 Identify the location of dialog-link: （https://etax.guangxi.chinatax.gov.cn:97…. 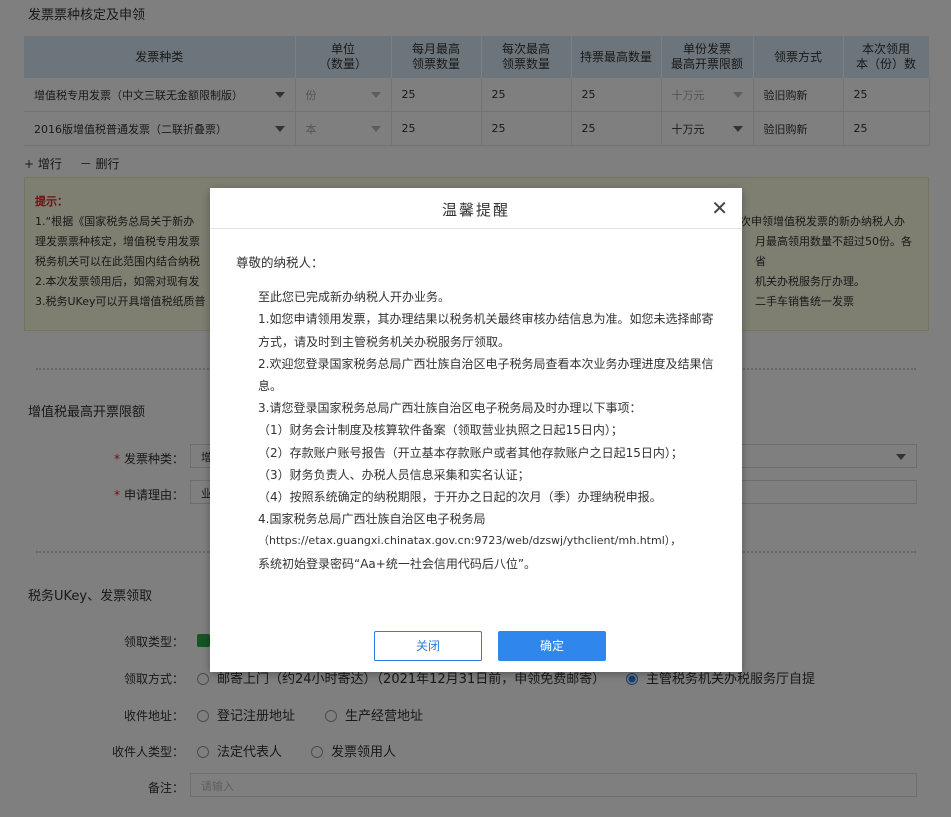
(476, 541).